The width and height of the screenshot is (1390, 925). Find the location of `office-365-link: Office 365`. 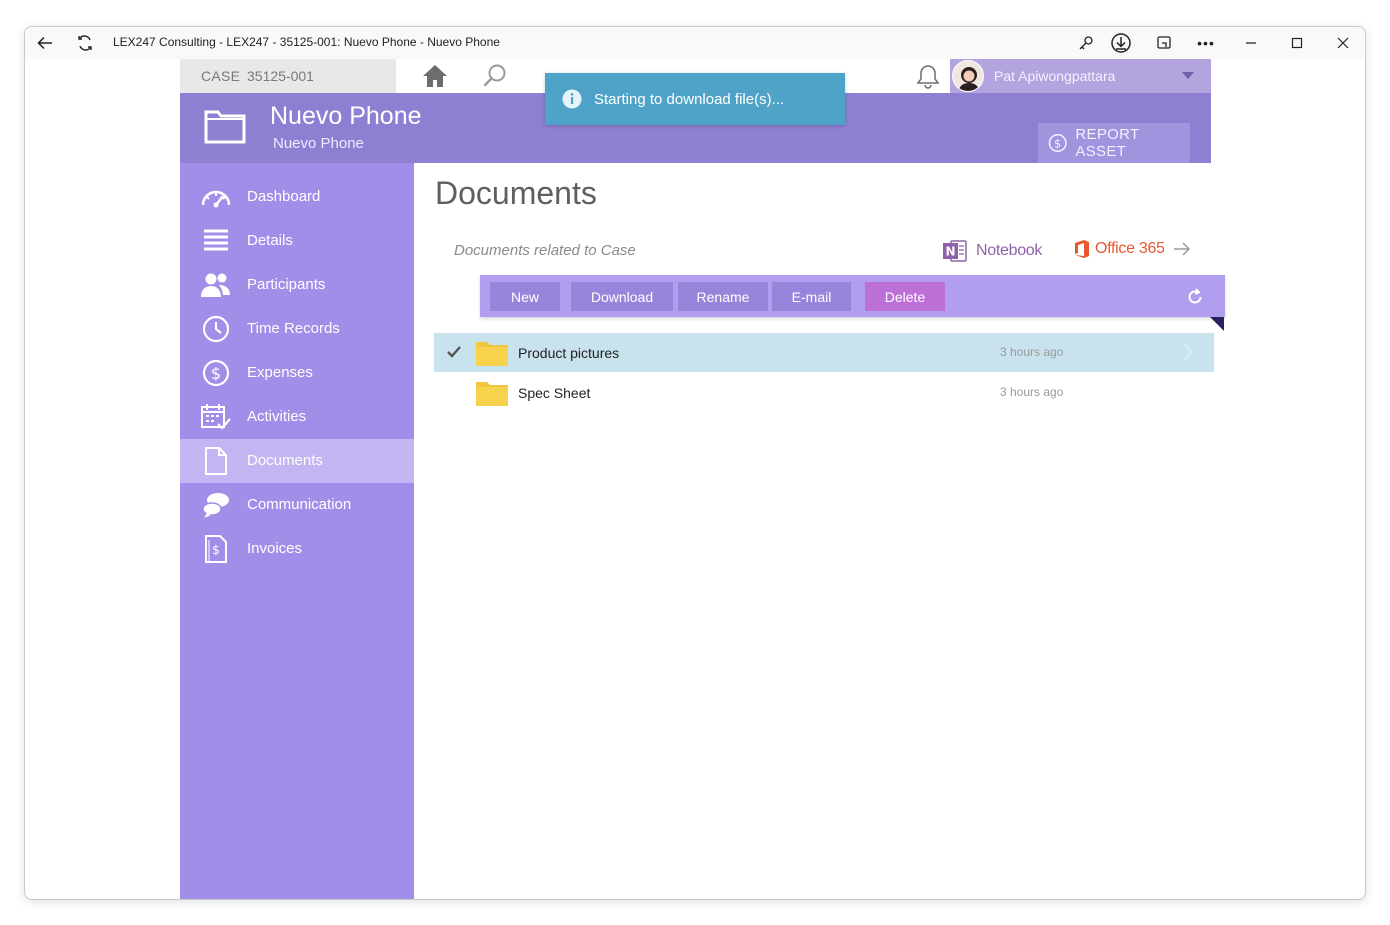

office-365-link: Office 365 is located at coordinates (1132, 249).